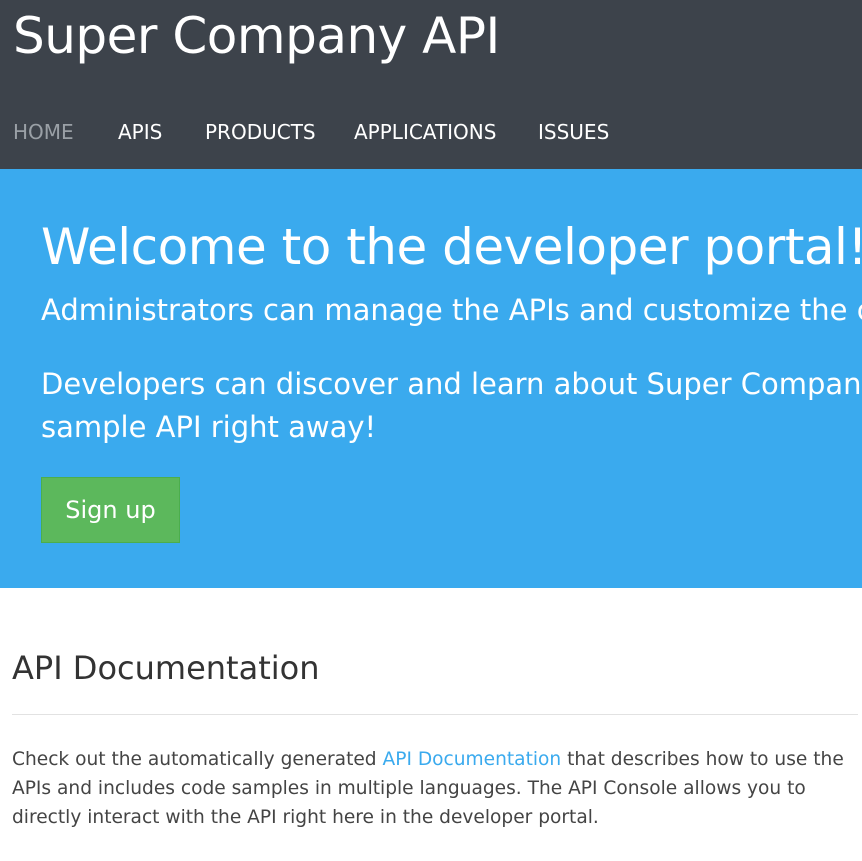 This screenshot has height=861, width=862. I want to click on nav-item-home: HOME, so click(43, 132).